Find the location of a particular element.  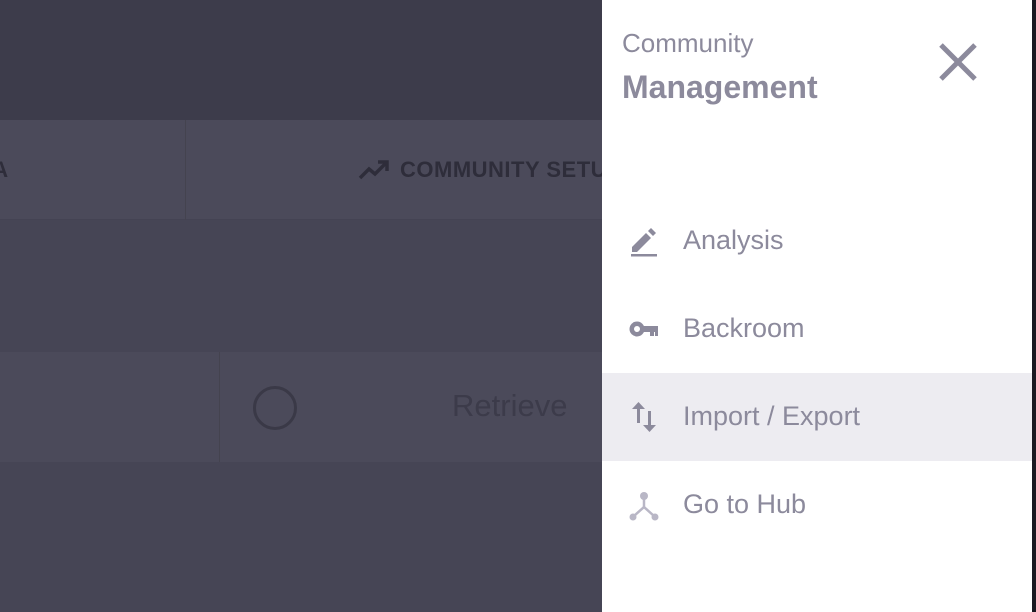

key-icon is located at coordinates (644, 329).